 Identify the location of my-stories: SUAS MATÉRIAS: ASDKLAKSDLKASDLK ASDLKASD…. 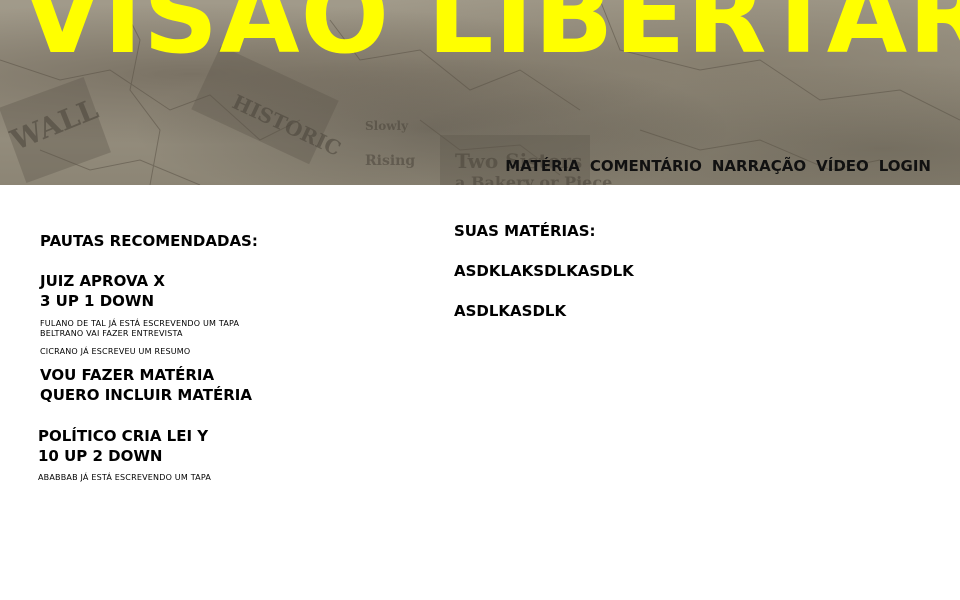
(654, 271).